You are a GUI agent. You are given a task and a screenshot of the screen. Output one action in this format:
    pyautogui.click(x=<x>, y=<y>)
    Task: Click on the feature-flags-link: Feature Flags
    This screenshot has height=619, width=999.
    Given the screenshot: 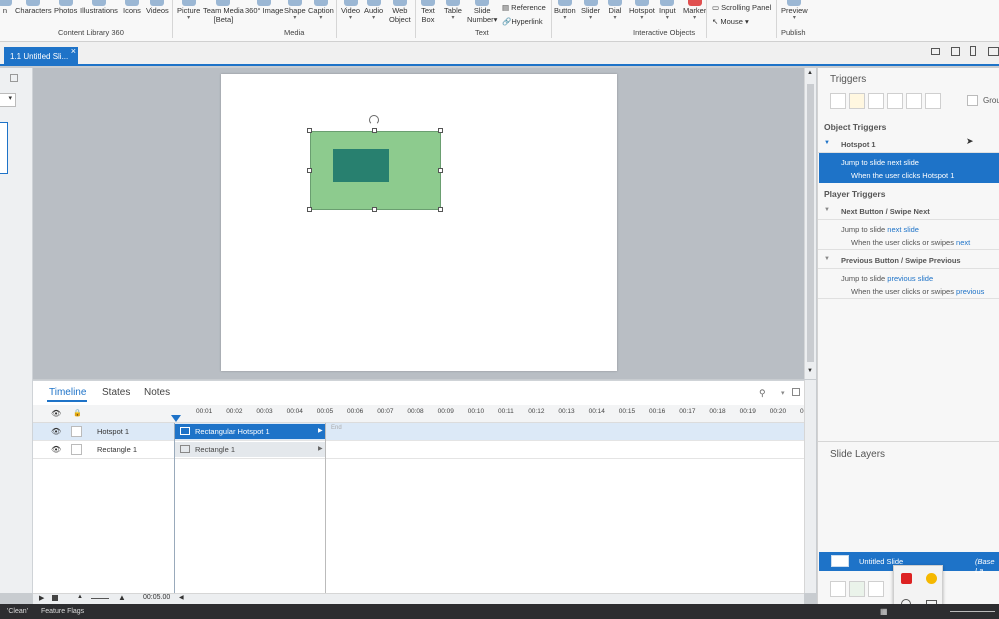 What is the action you would take?
    pyautogui.click(x=62, y=611)
    